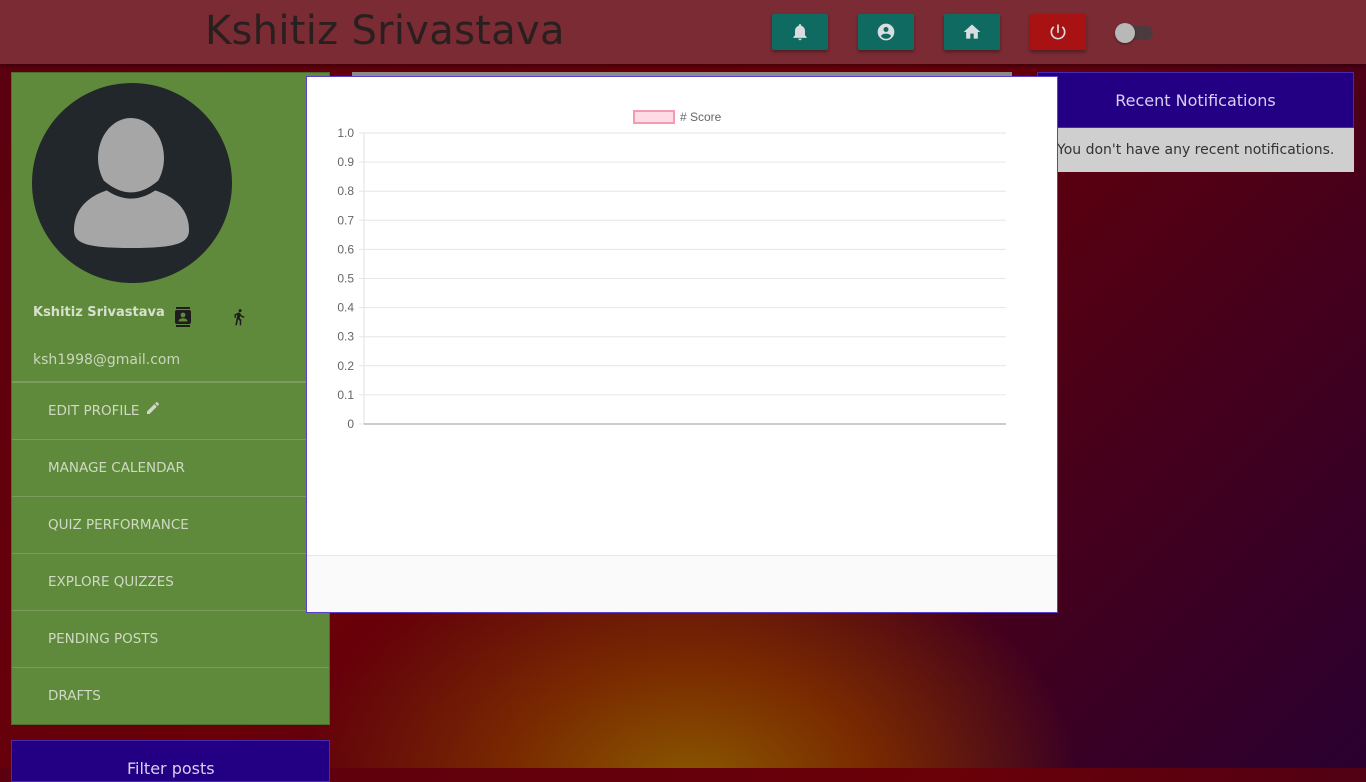  What do you see at coordinates (116, 468) in the screenshot?
I see `sidebar-item-label: MANAGE CALENDAR` at bounding box center [116, 468].